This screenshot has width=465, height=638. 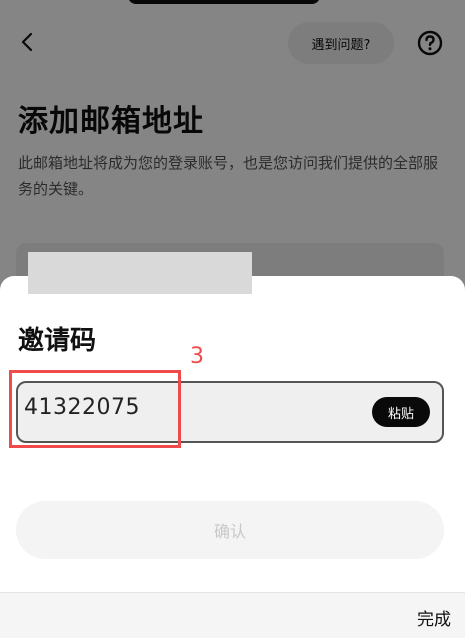 I want to click on paste-button: 粘贴, so click(x=401, y=412).